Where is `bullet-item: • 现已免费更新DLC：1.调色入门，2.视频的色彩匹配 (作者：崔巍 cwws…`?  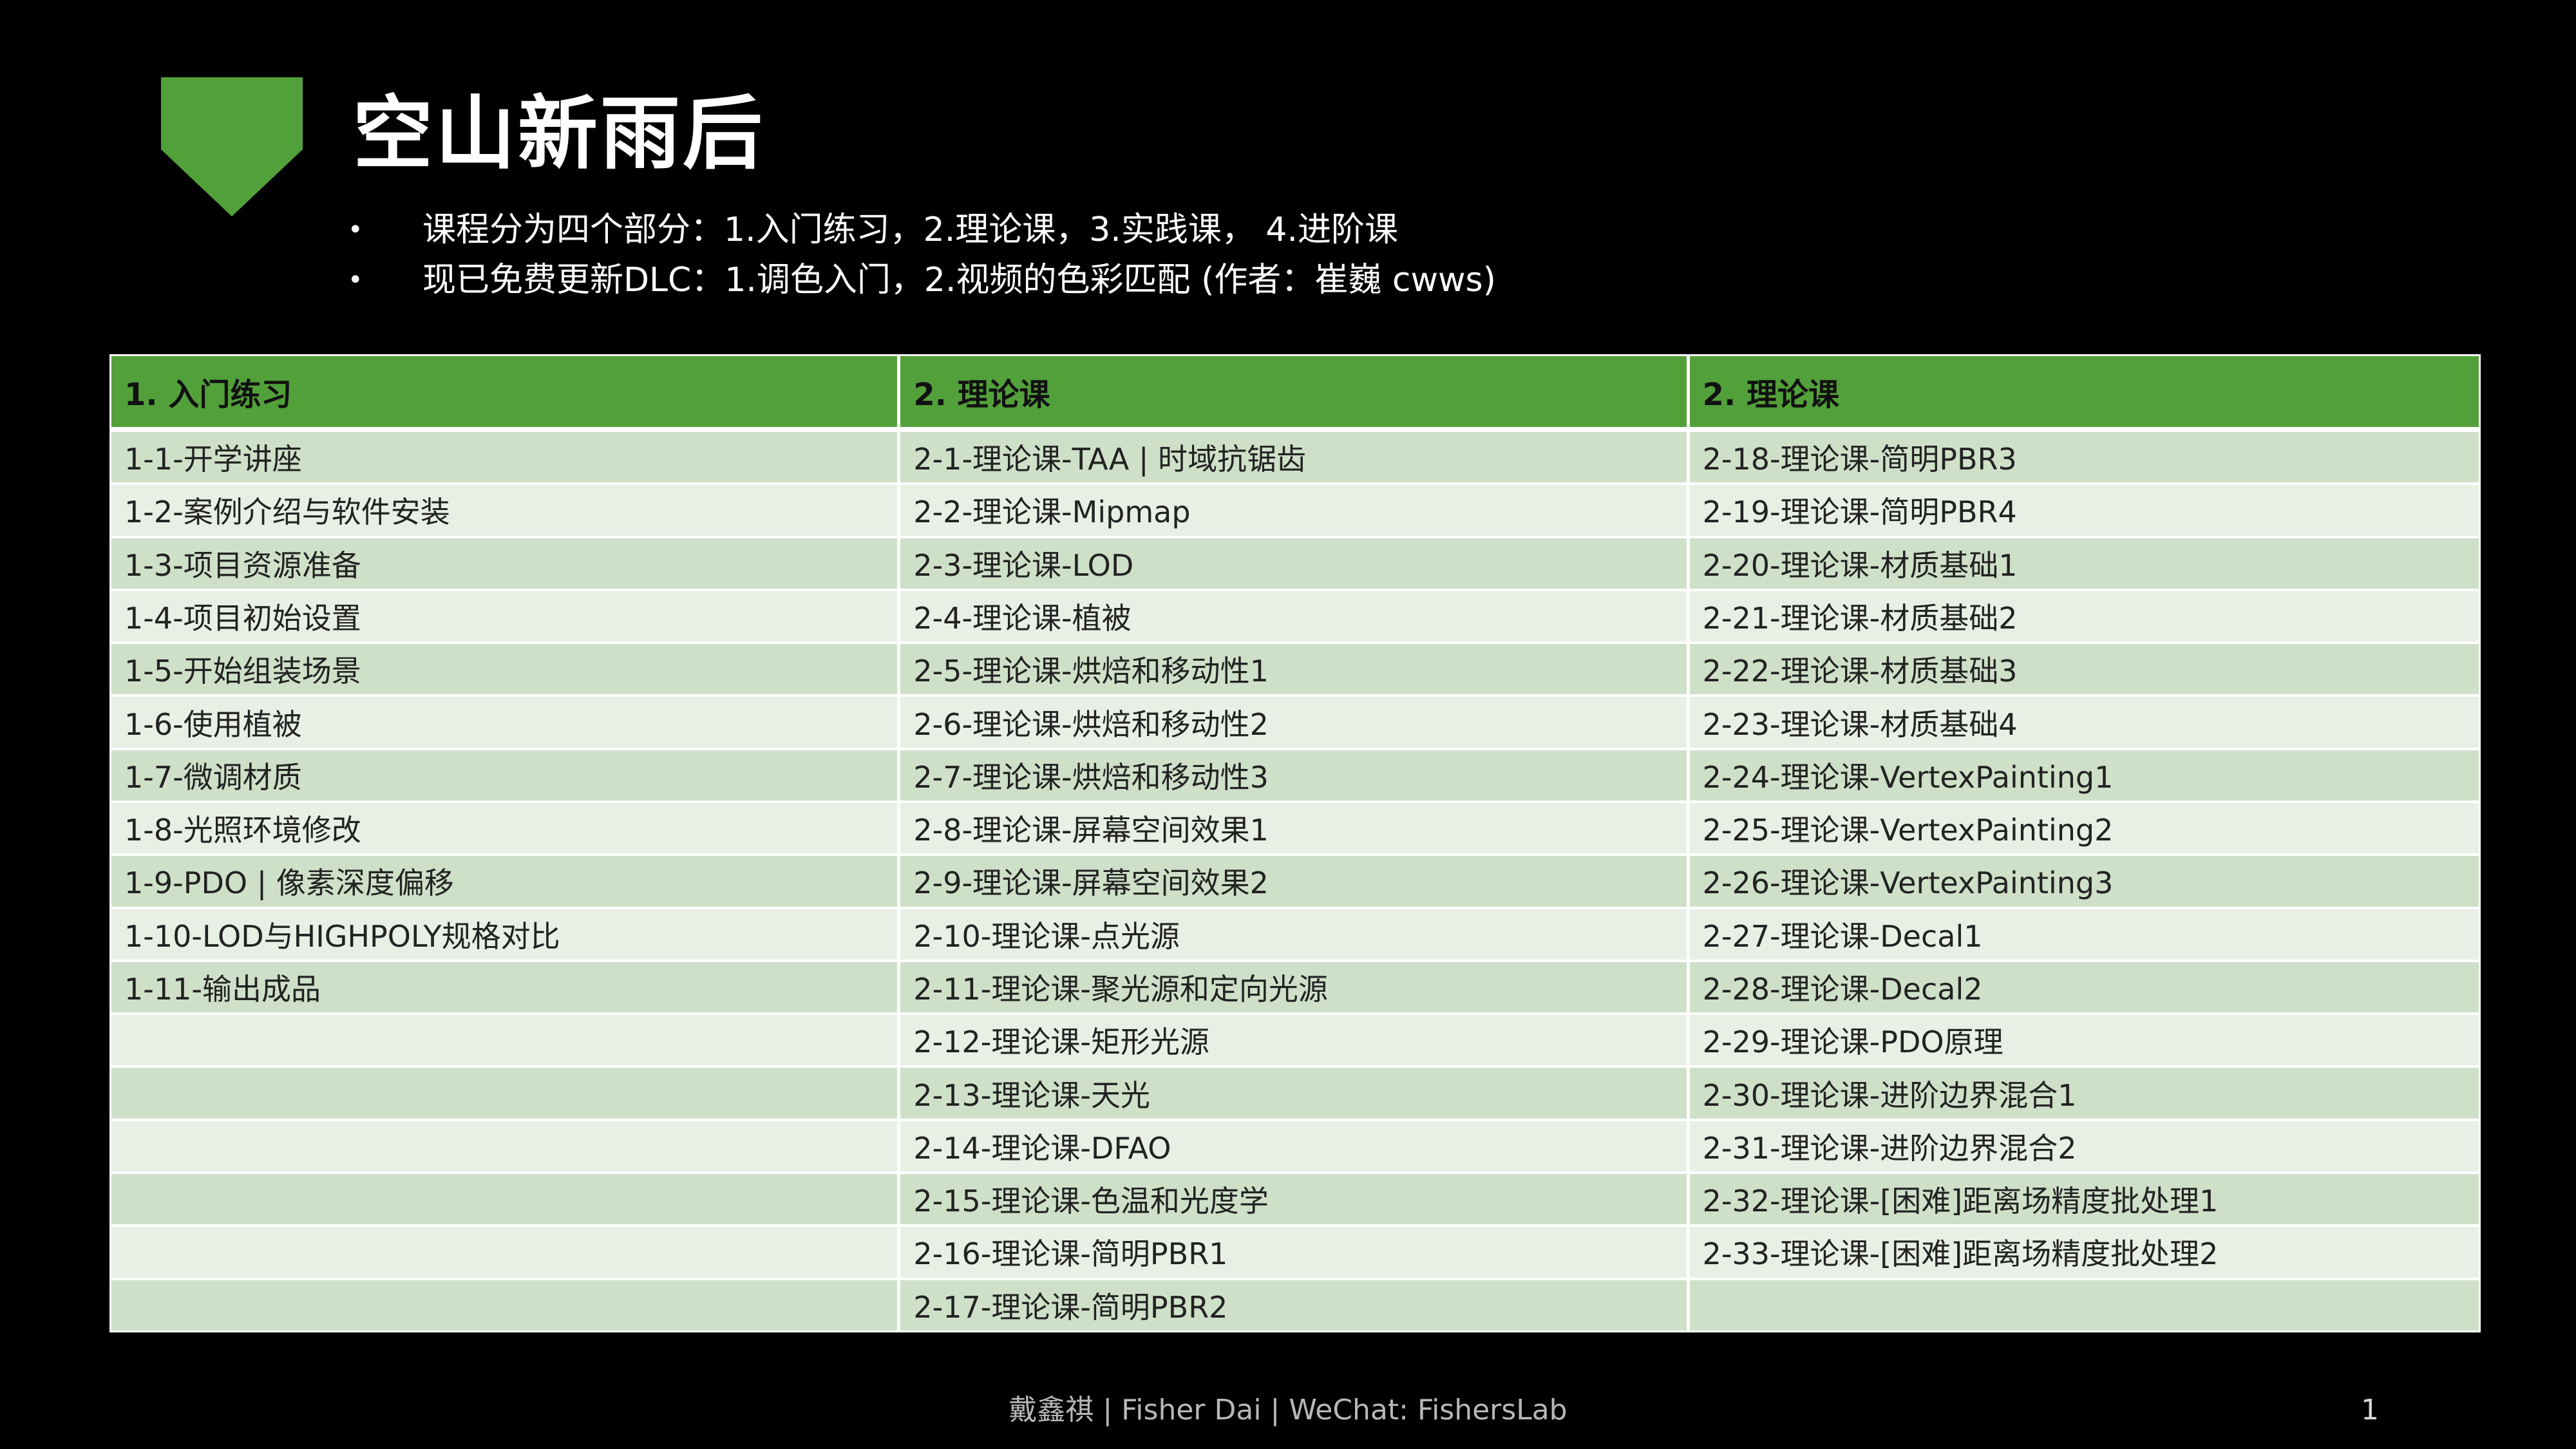 bullet-item: • 现已免费更新DLC：1.调色入门，2.视频的色彩匹配 (作者：崔巍 cwws… is located at coordinates (922, 280).